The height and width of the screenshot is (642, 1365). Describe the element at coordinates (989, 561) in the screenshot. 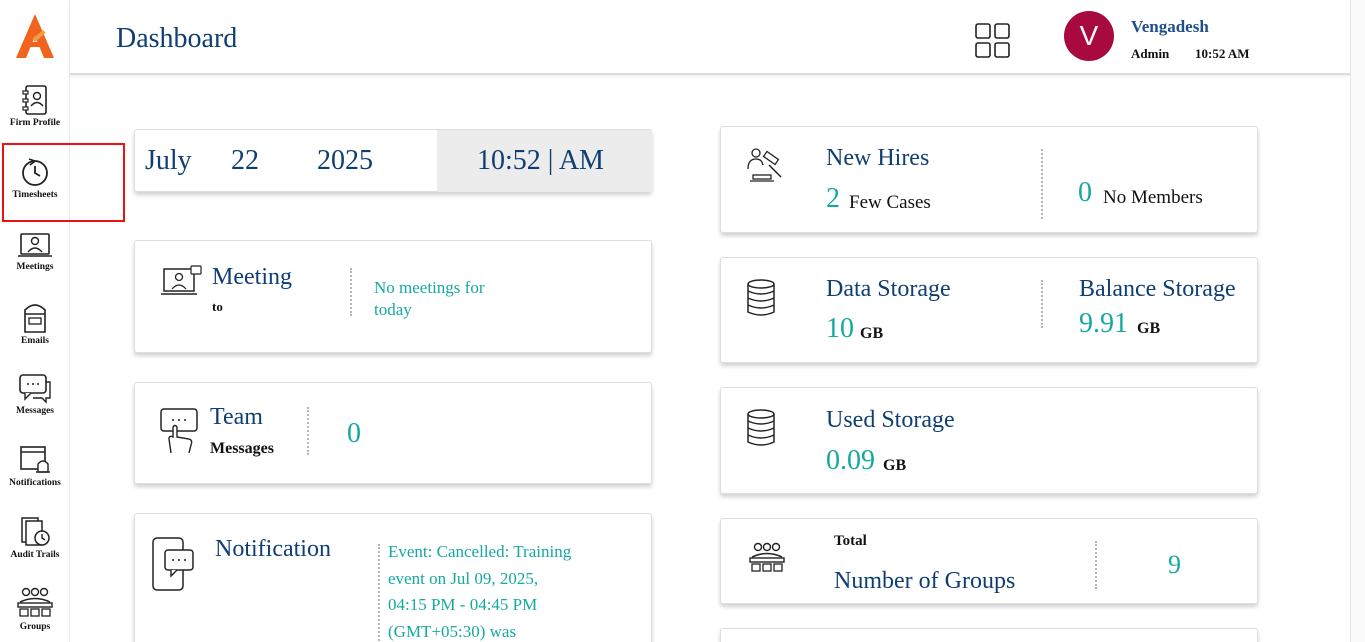

I see `groups-card: Total Number of Groups 9` at that location.